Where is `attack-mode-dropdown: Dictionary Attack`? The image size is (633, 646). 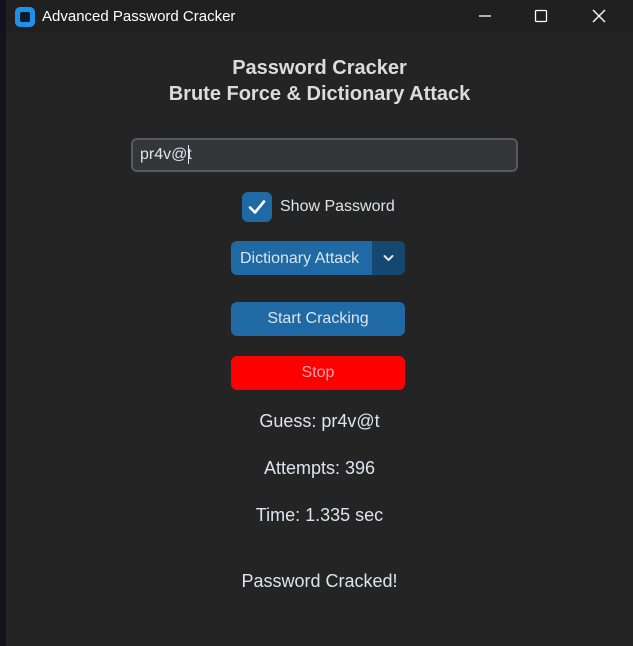
attack-mode-dropdown: Dictionary Attack is located at coordinates (318, 258).